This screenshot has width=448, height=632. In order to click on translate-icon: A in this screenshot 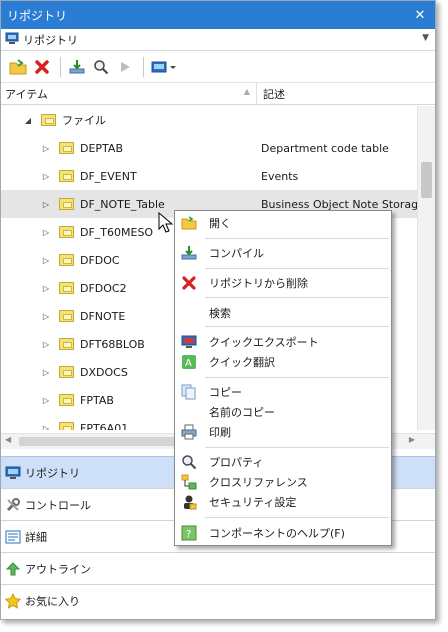, I will do `click(189, 362)`.